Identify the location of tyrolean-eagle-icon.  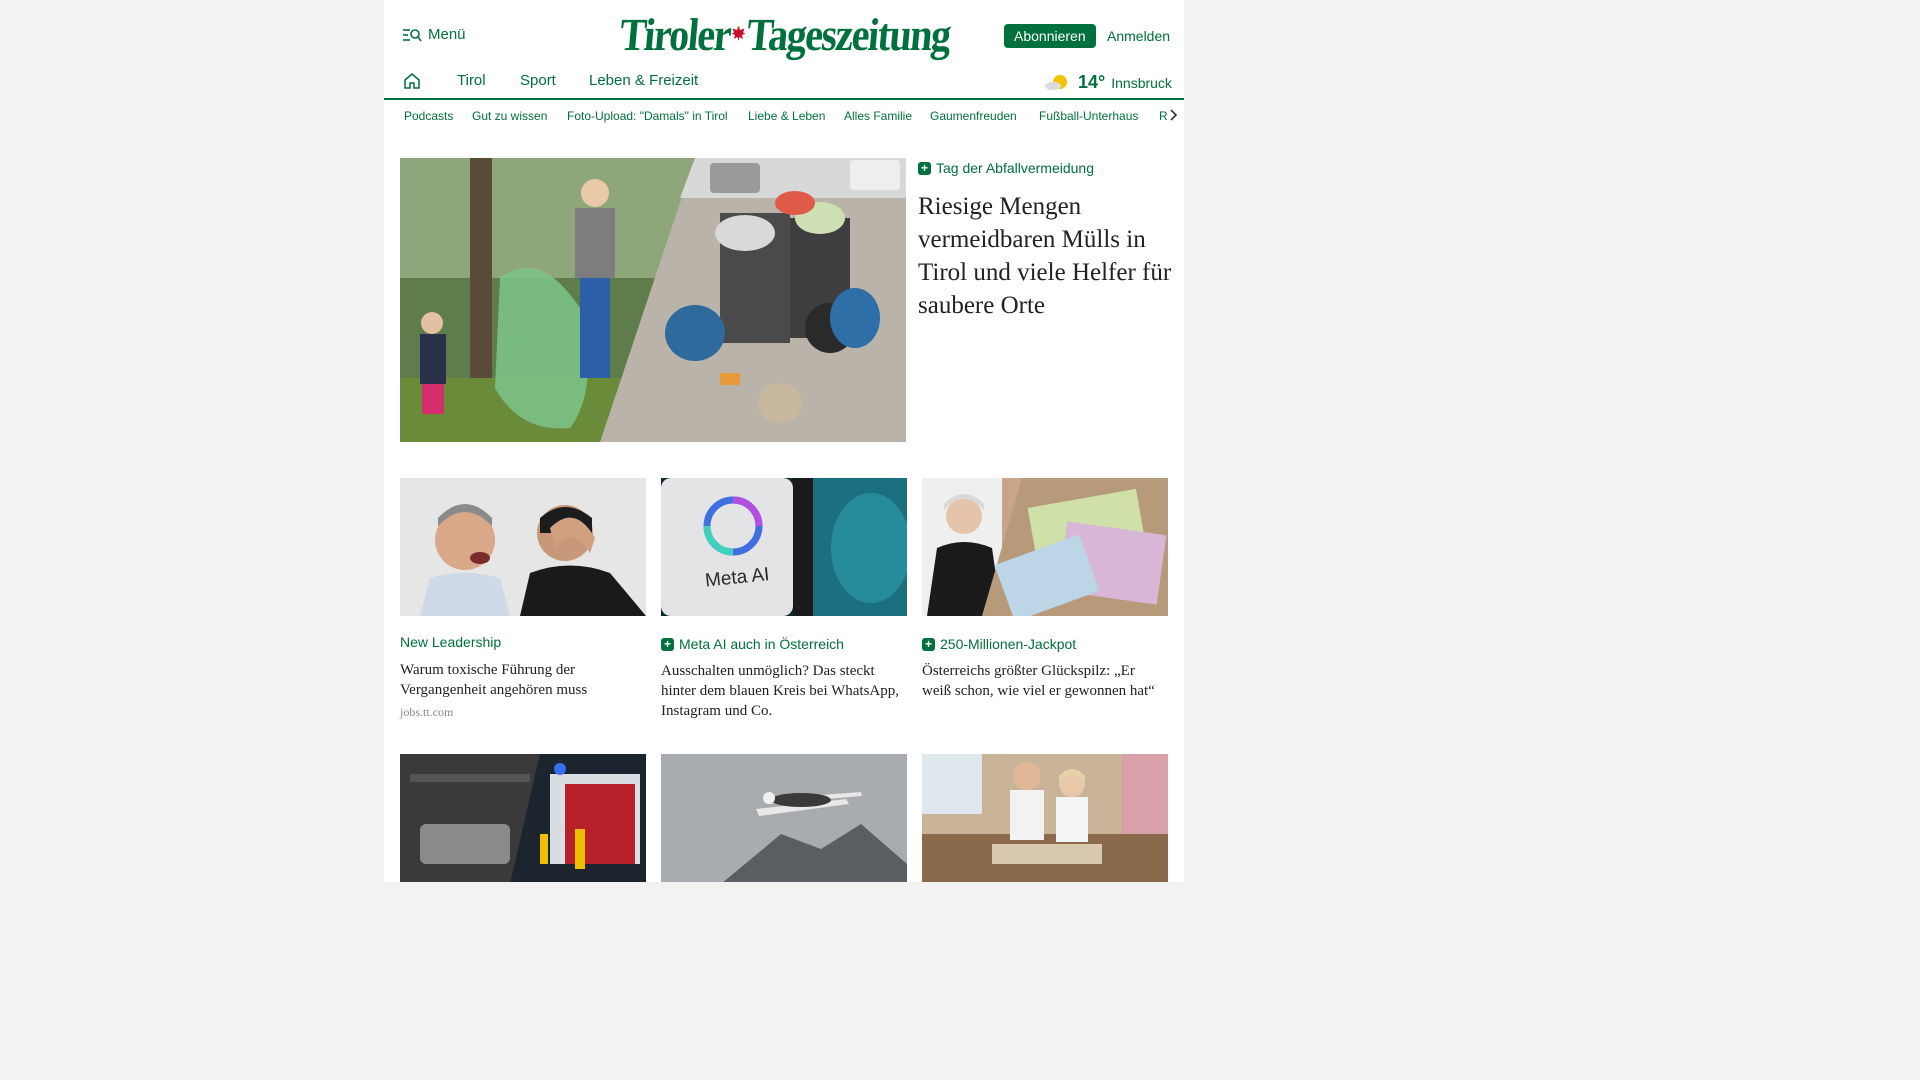
(738, 33).